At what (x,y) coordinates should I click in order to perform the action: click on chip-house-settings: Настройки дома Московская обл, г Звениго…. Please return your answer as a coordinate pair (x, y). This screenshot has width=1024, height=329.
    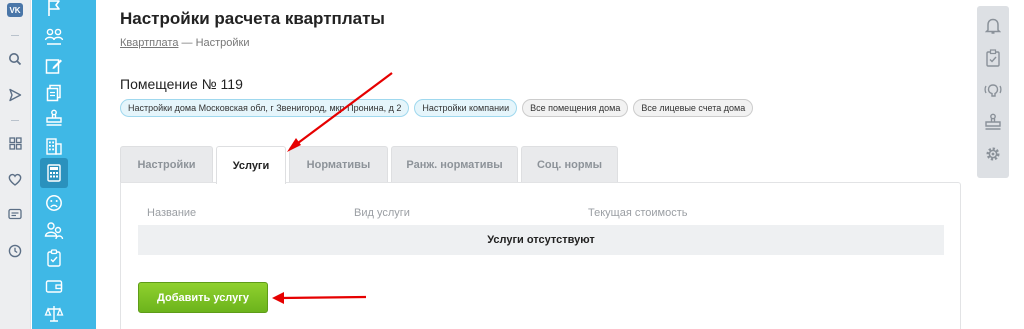
    Looking at the image, I should click on (265, 108).